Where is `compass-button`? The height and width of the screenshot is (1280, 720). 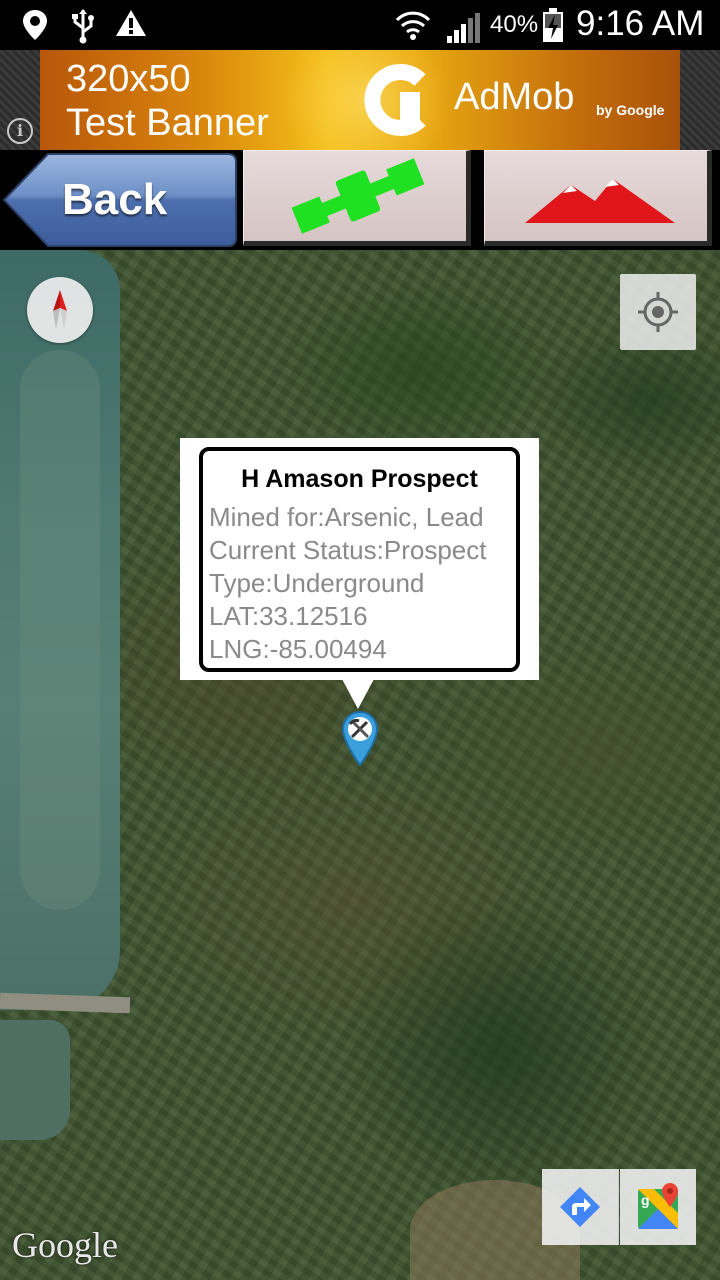 compass-button is located at coordinates (60, 310).